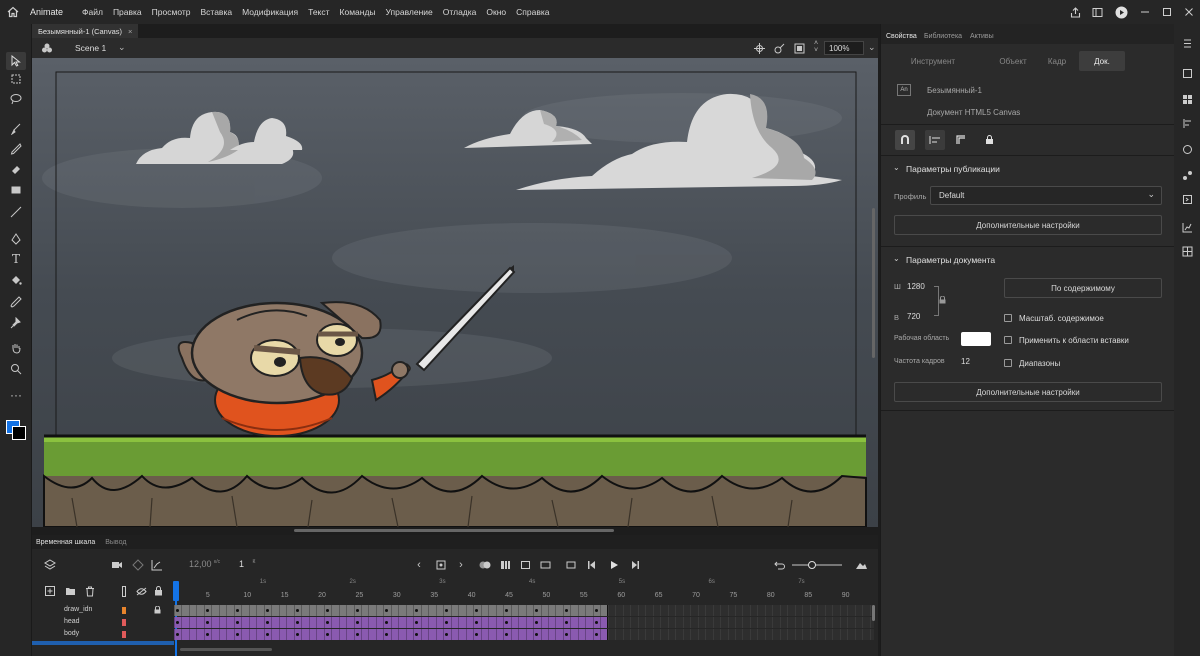 Image resolution: width=1200 pixels, height=656 pixels. I want to click on camera-icon, so click(117, 565).